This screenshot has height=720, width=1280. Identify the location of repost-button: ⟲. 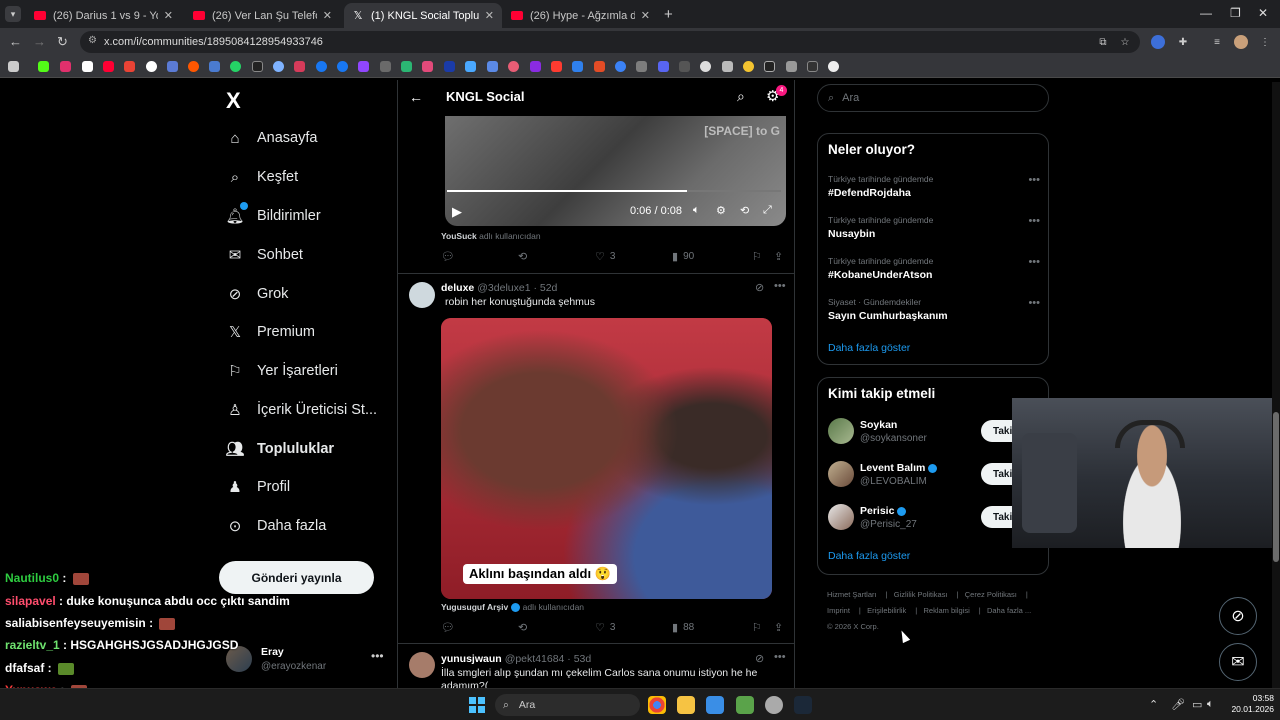
(525, 627).